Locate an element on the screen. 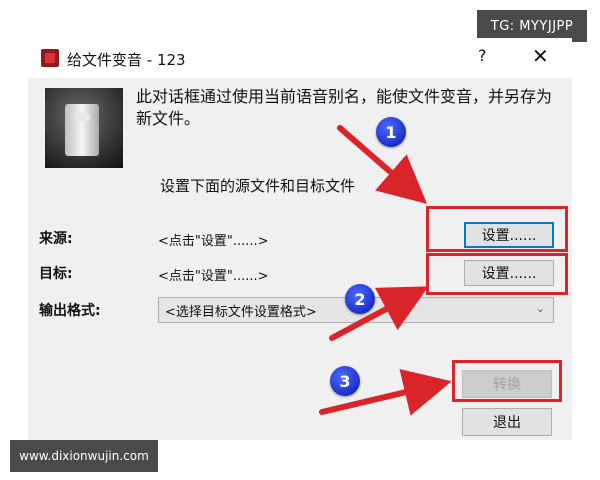  arrows-overlay is located at coordinates (385, 270).